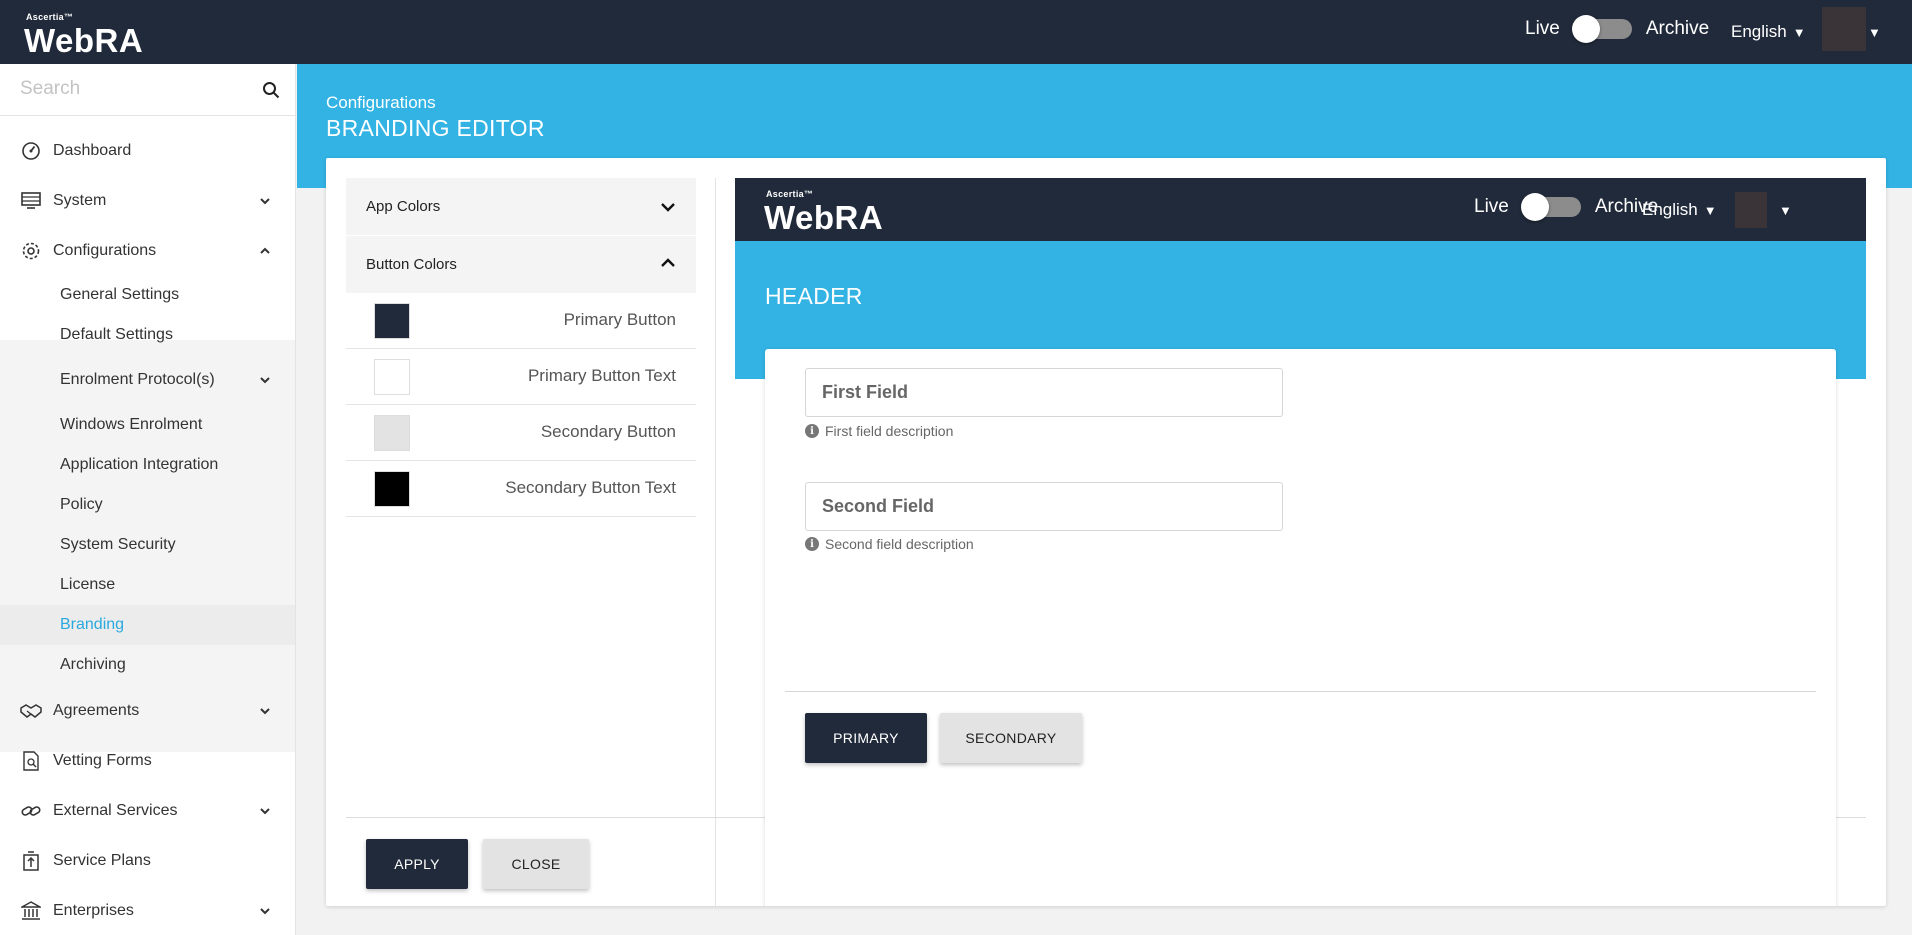  I want to click on handshake-icon, so click(31, 711).